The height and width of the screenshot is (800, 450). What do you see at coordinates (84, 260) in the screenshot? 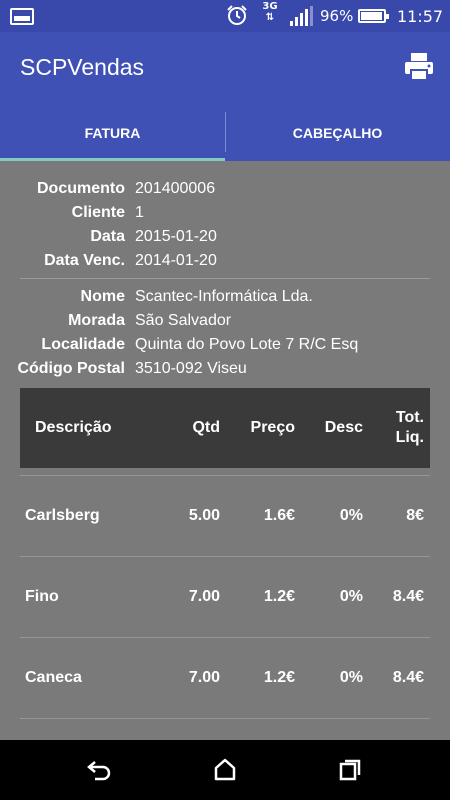
I see `info-label: Data Venc.` at bounding box center [84, 260].